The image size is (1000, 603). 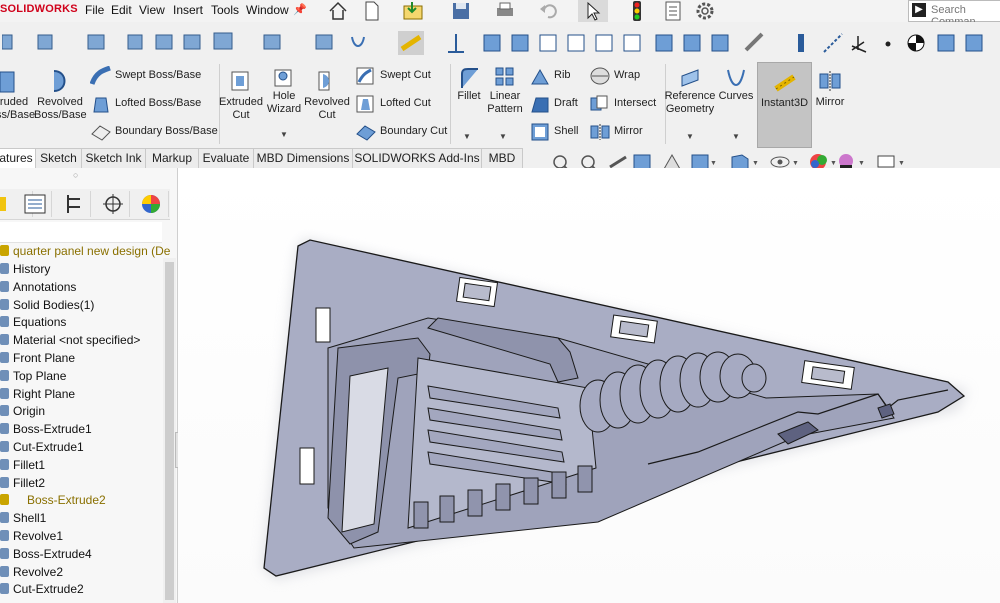 I want to click on options-gear-icon, so click(x=705, y=11).